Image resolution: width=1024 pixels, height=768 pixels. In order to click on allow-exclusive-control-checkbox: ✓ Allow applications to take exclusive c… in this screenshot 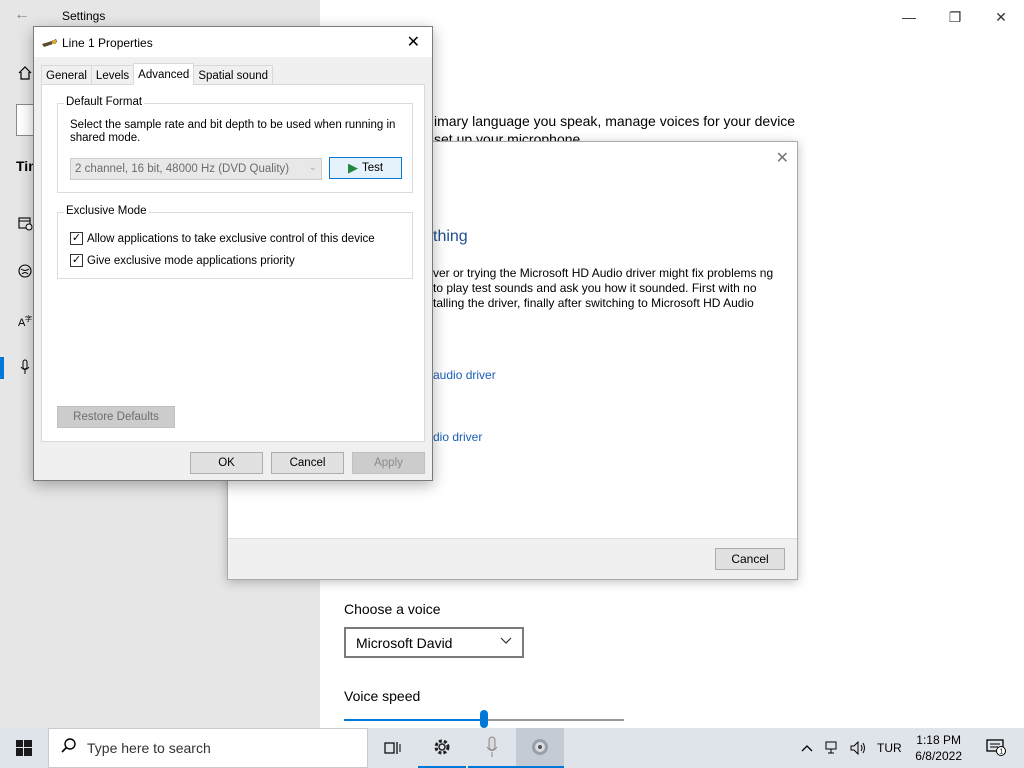, I will do `click(222, 238)`.